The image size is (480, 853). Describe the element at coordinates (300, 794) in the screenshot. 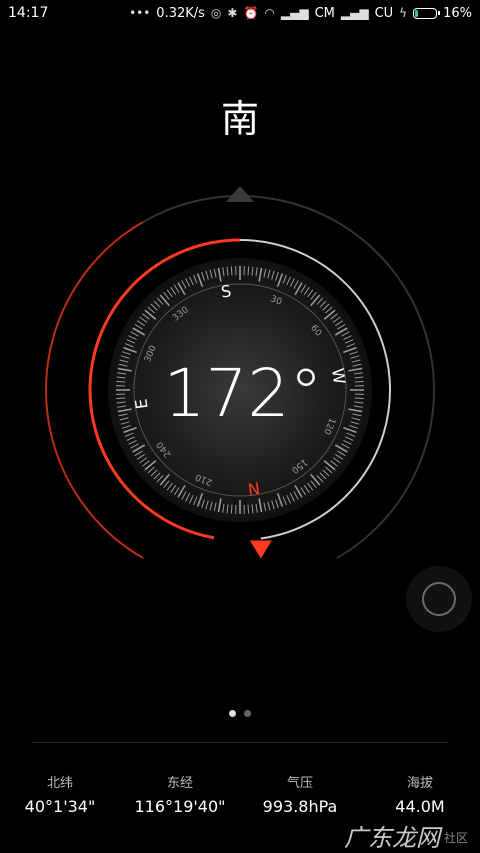

I see `pressure-item: 气压 993.8hPa` at that location.